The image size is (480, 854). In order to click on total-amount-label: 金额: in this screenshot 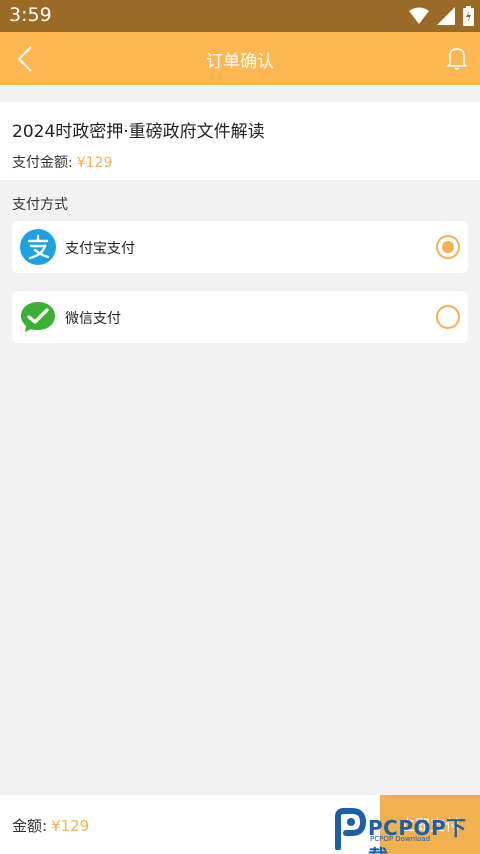, I will do `click(30, 826)`.